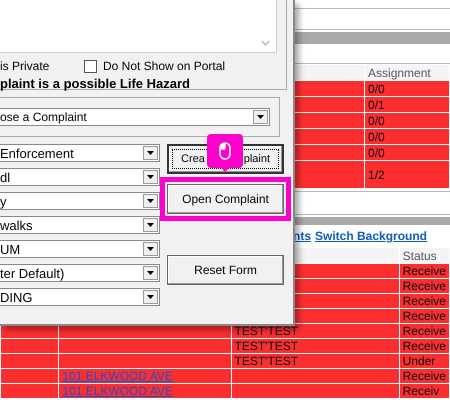  What do you see at coordinates (80, 225) in the screenshot?
I see `dropdown: walks` at bounding box center [80, 225].